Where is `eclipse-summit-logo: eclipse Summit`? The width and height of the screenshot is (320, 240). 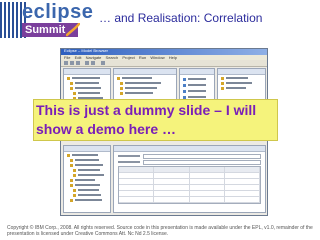 eclipse-summit-logo: eclipse Summit is located at coordinates (46, 19).